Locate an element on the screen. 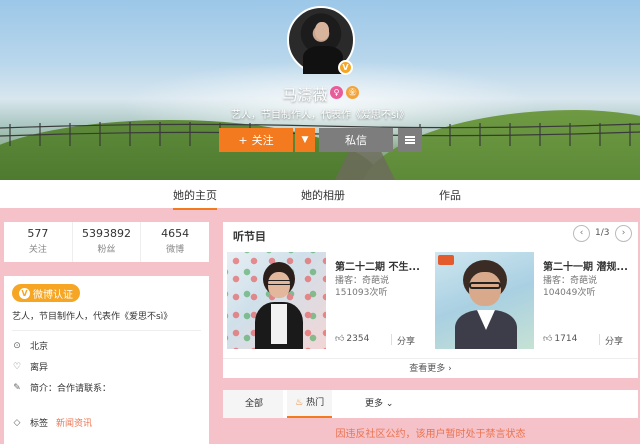 This screenshot has width=640, height=444. stat-label: 关注 is located at coordinates (37, 250).